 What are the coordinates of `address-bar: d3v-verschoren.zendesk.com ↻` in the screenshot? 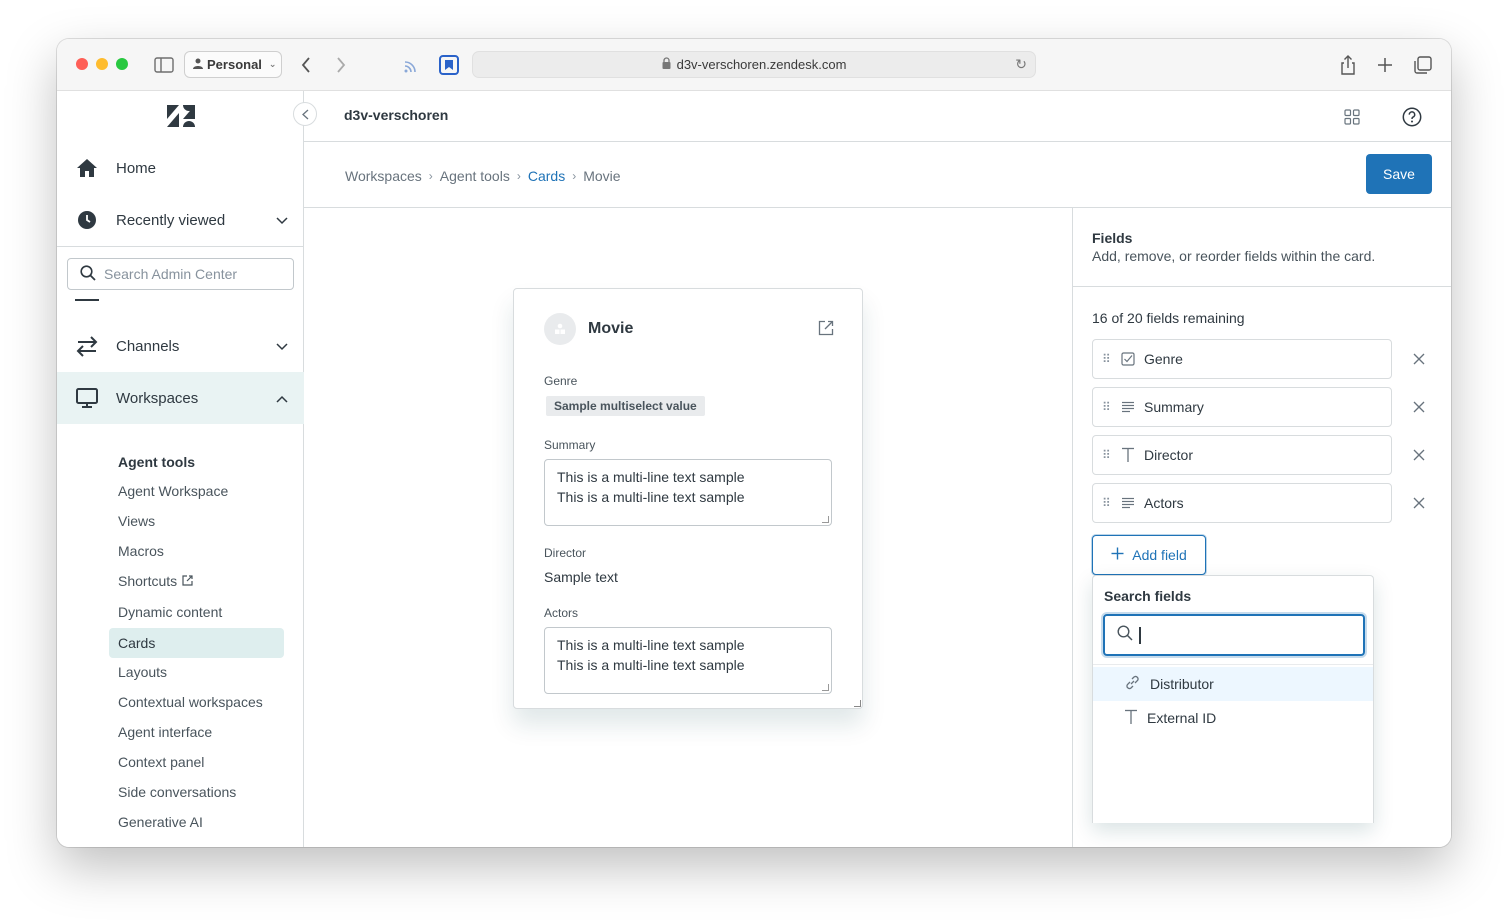 It's located at (754, 64).